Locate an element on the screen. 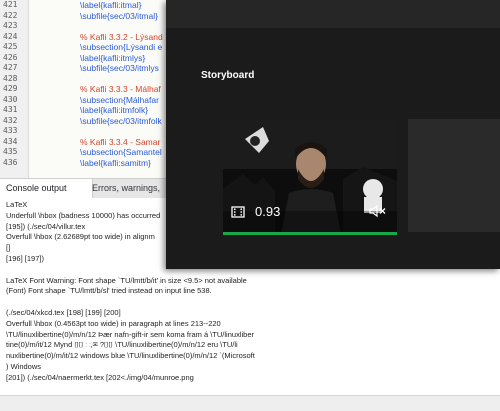 This screenshot has height=411, width=500. line-number: 435 is located at coordinates (10, 151).